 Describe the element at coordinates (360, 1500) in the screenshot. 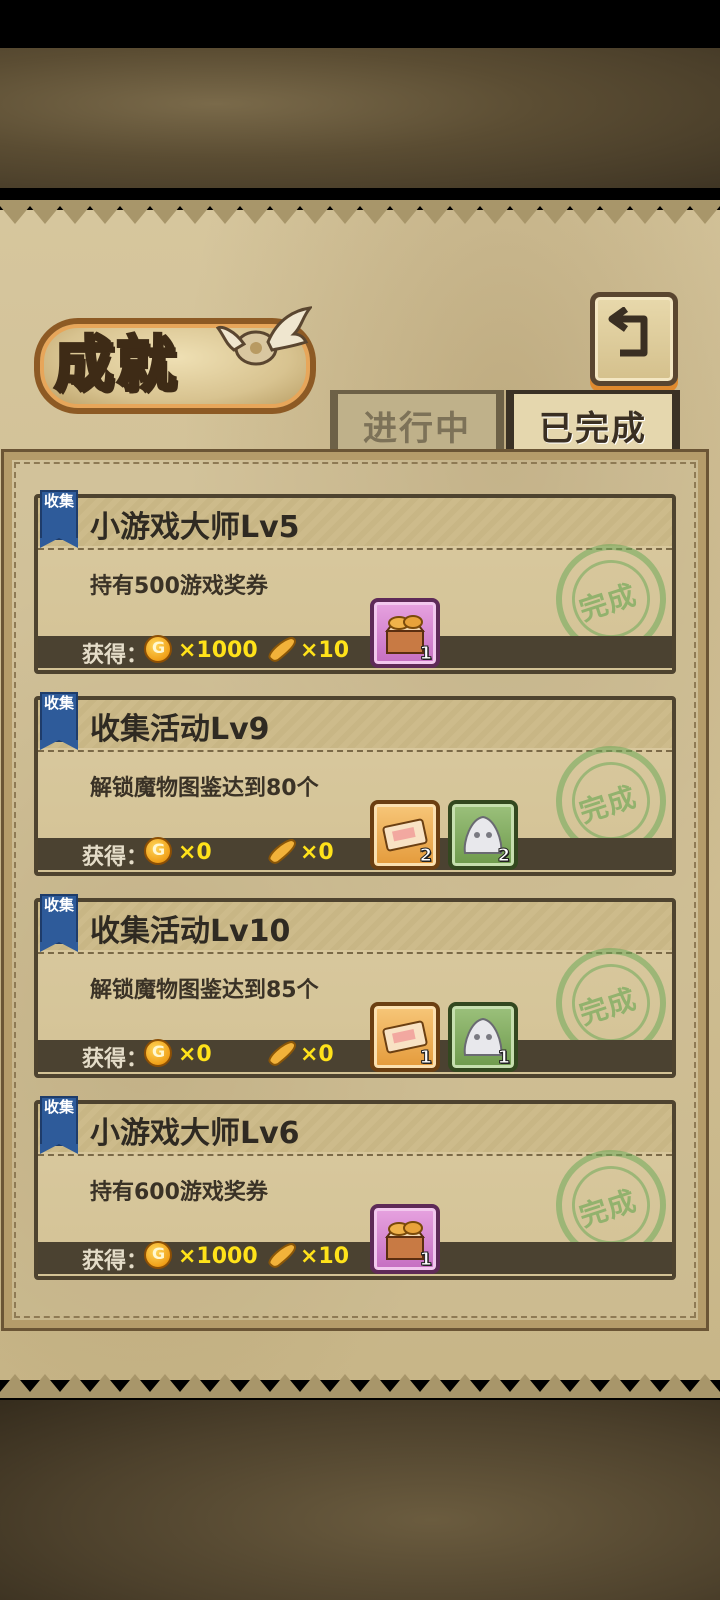

I see `map-background-bottom` at that location.